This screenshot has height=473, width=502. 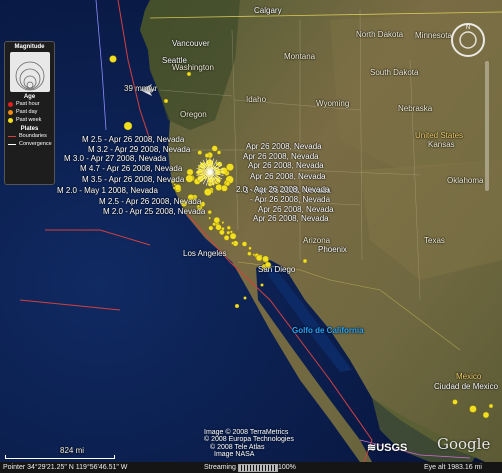 I want to click on navigation-compass-icon: N, so click(x=468, y=40).